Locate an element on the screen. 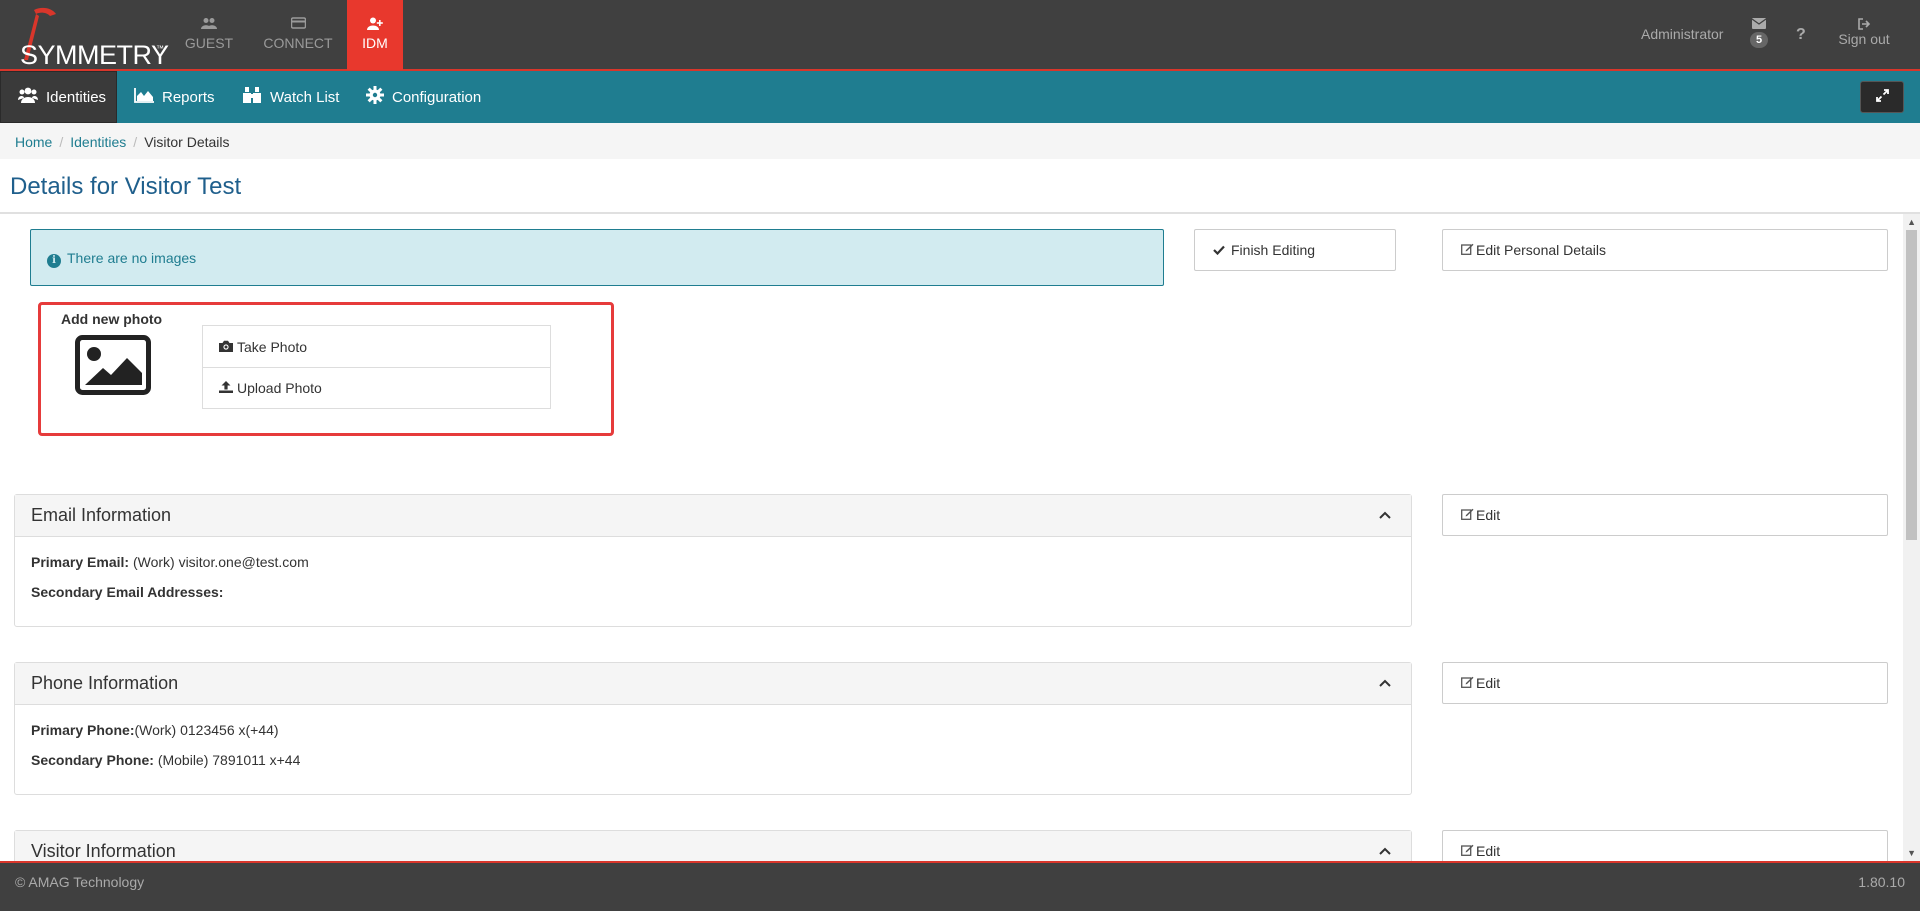  footer: © AMAG Technology 1.80.10 is located at coordinates (960, 886).